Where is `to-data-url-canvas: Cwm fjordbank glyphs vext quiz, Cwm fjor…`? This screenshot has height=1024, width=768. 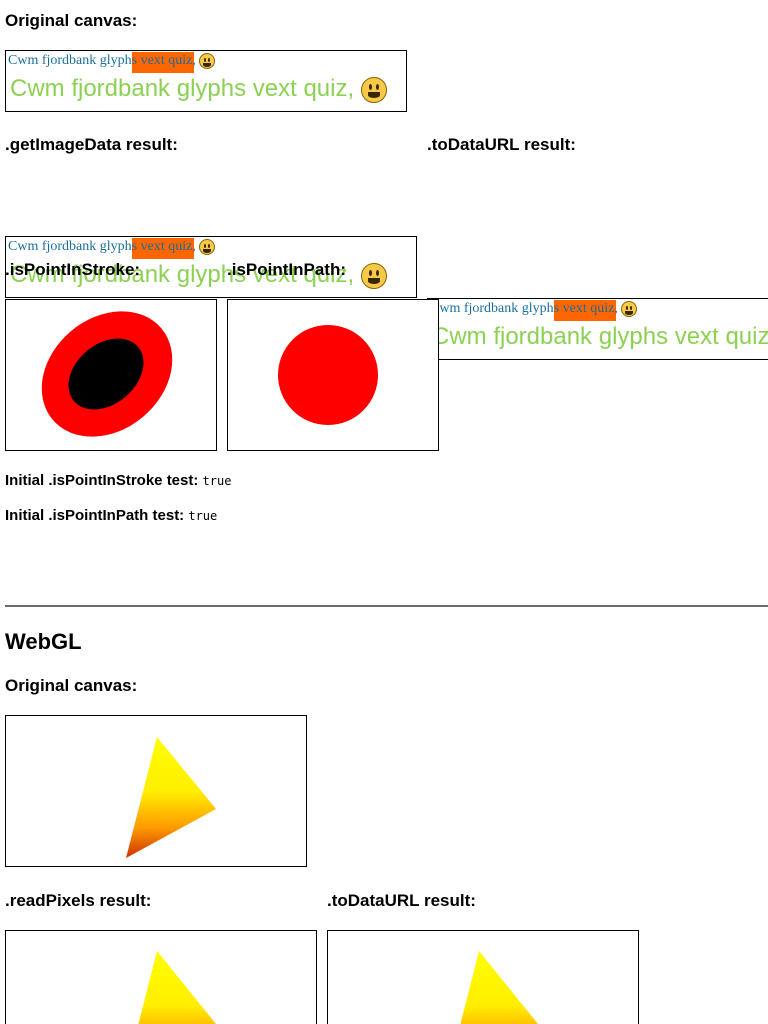 to-data-url-canvas: Cwm fjordbank glyphs vext quiz, Cwm fjor… is located at coordinates (597, 329).